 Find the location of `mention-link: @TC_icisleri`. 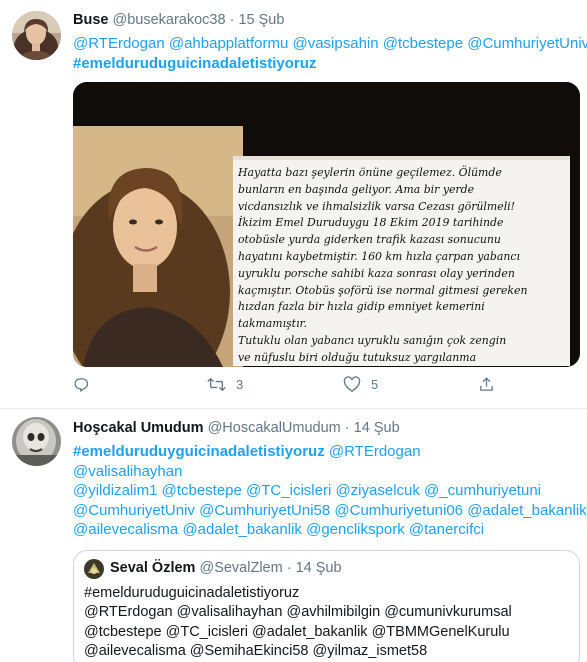

mention-link: @TC_icisleri is located at coordinates (288, 490).